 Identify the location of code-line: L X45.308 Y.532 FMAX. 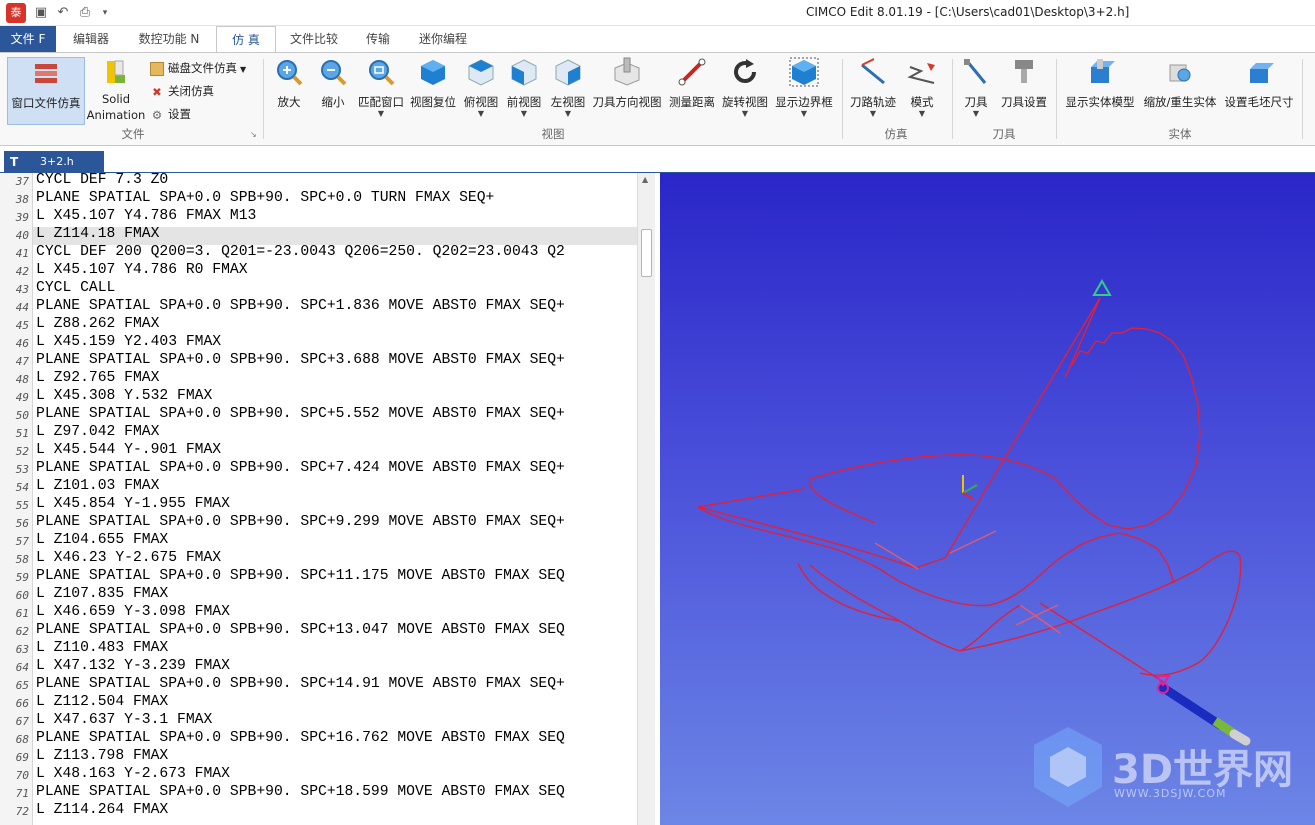
(124, 396).